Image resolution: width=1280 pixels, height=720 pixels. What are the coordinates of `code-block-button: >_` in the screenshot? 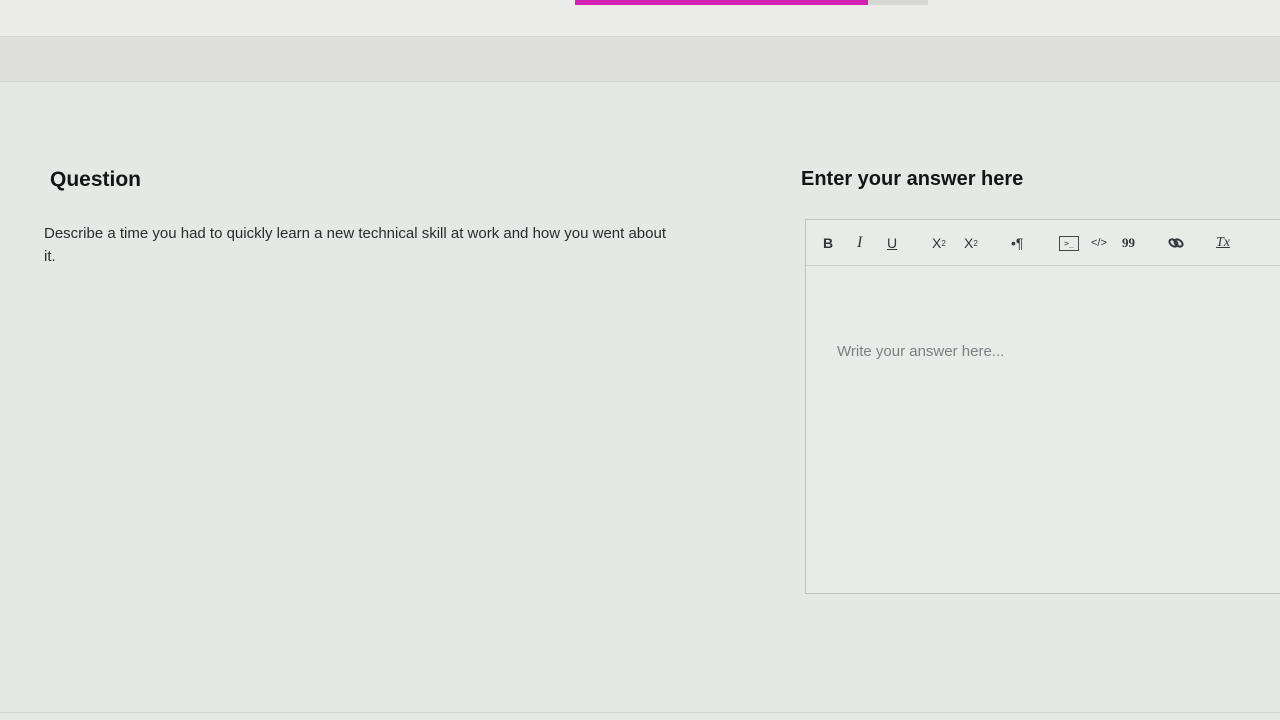 It's located at (1069, 243).